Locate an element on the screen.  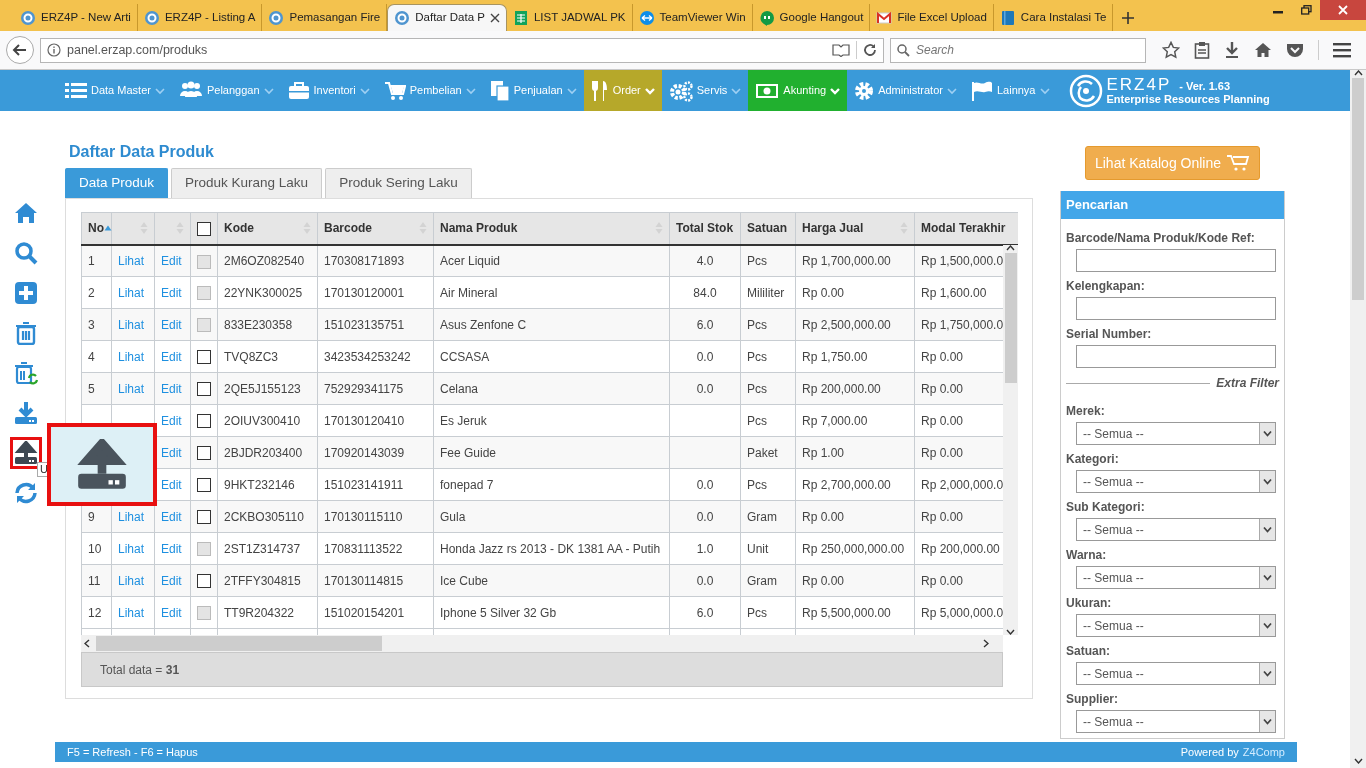
tagline: Enterprise Resources Planning is located at coordinates (1188, 100).